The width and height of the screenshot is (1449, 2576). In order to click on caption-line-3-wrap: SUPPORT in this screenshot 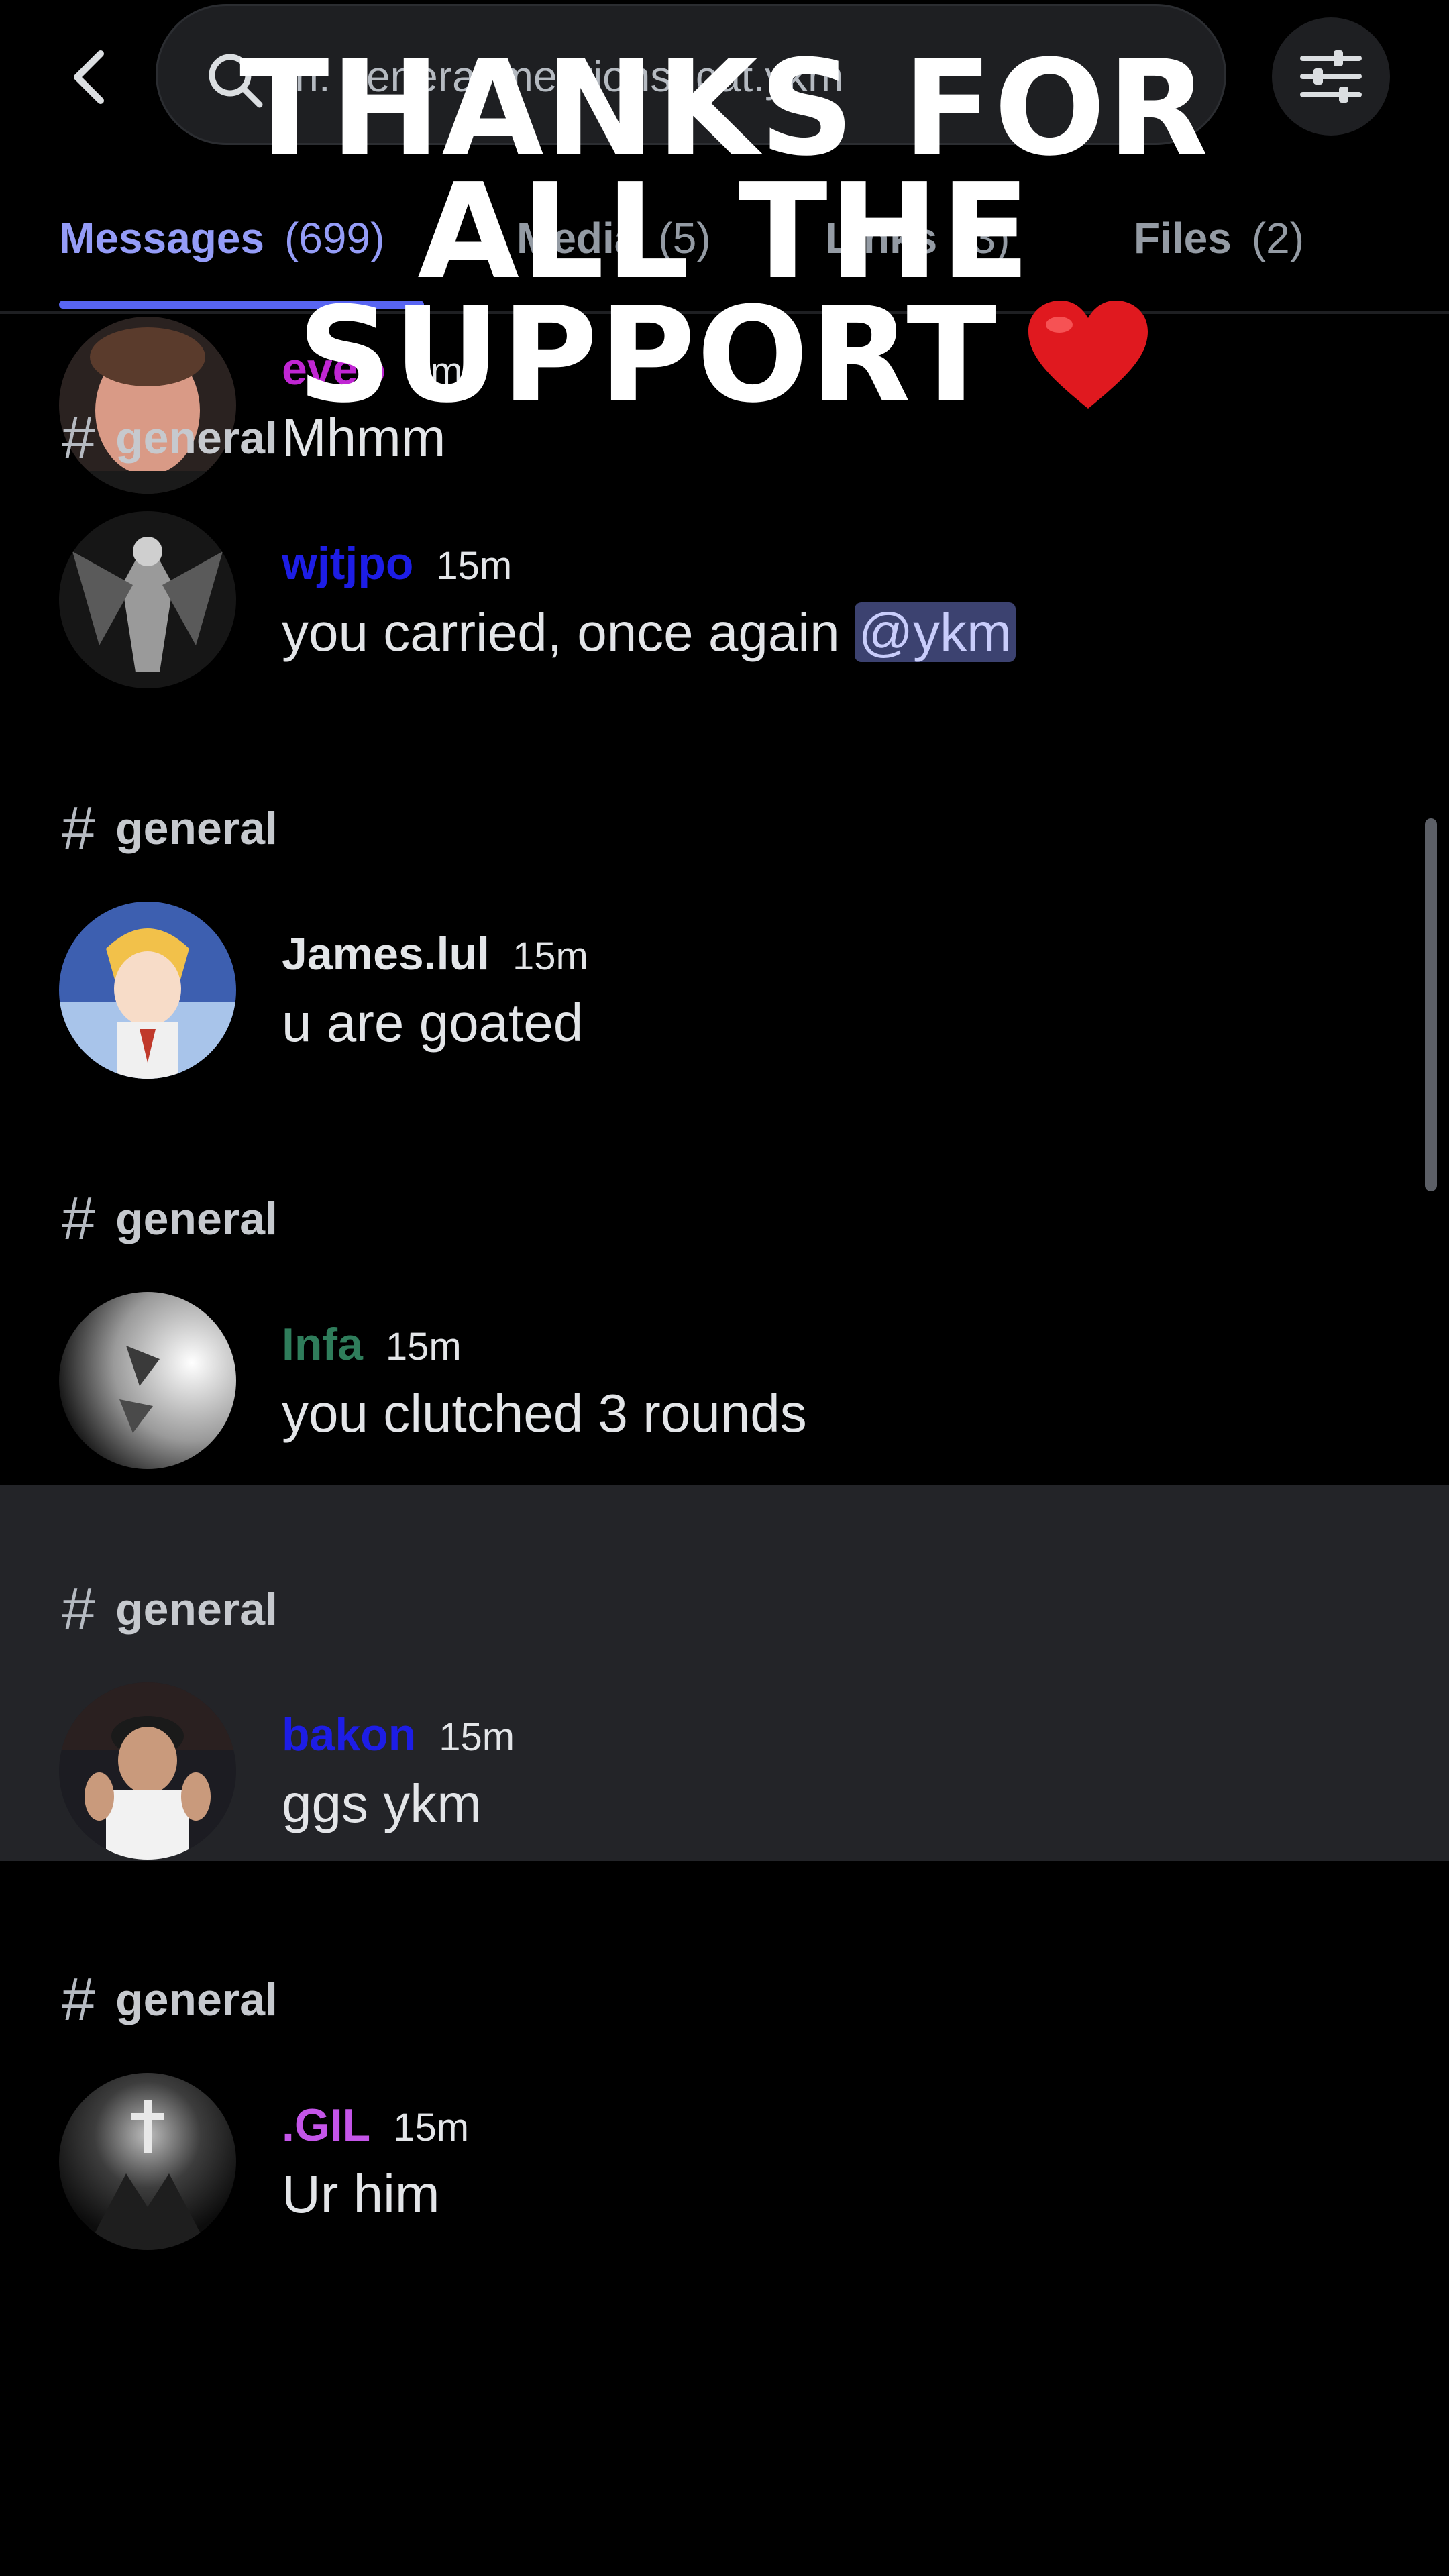, I will do `click(724, 355)`.